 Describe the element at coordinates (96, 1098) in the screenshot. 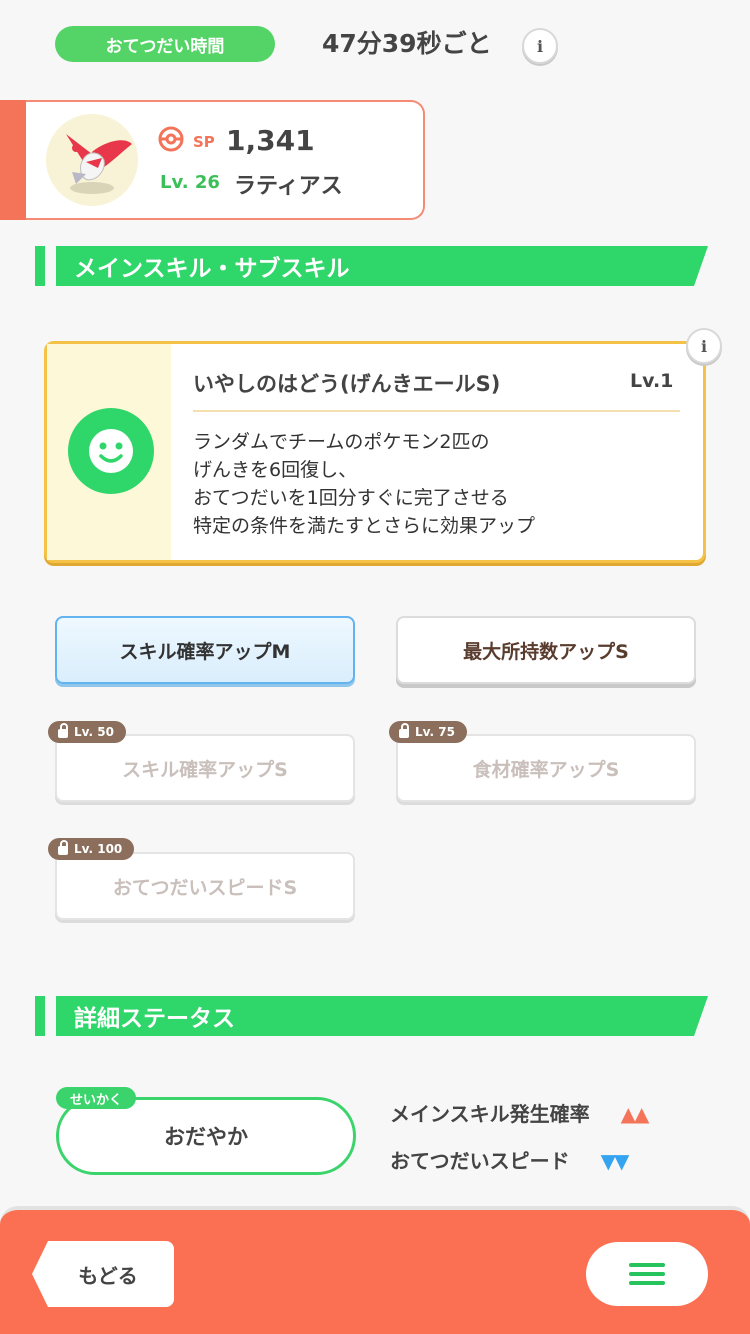

I see `nature-tag: せいかく` at that location.